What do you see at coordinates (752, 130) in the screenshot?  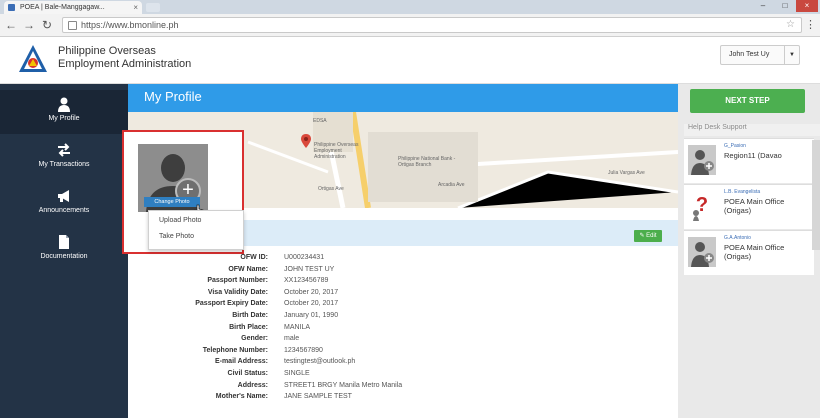 I see `help-desk-title: Help Desk Support` at bounding box center [752, 130].